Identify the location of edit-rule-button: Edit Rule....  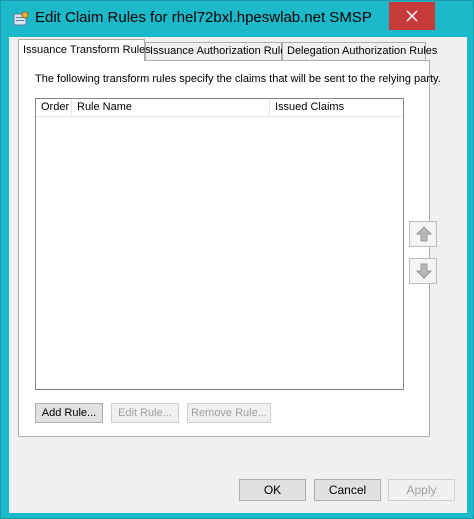
(145, 413).